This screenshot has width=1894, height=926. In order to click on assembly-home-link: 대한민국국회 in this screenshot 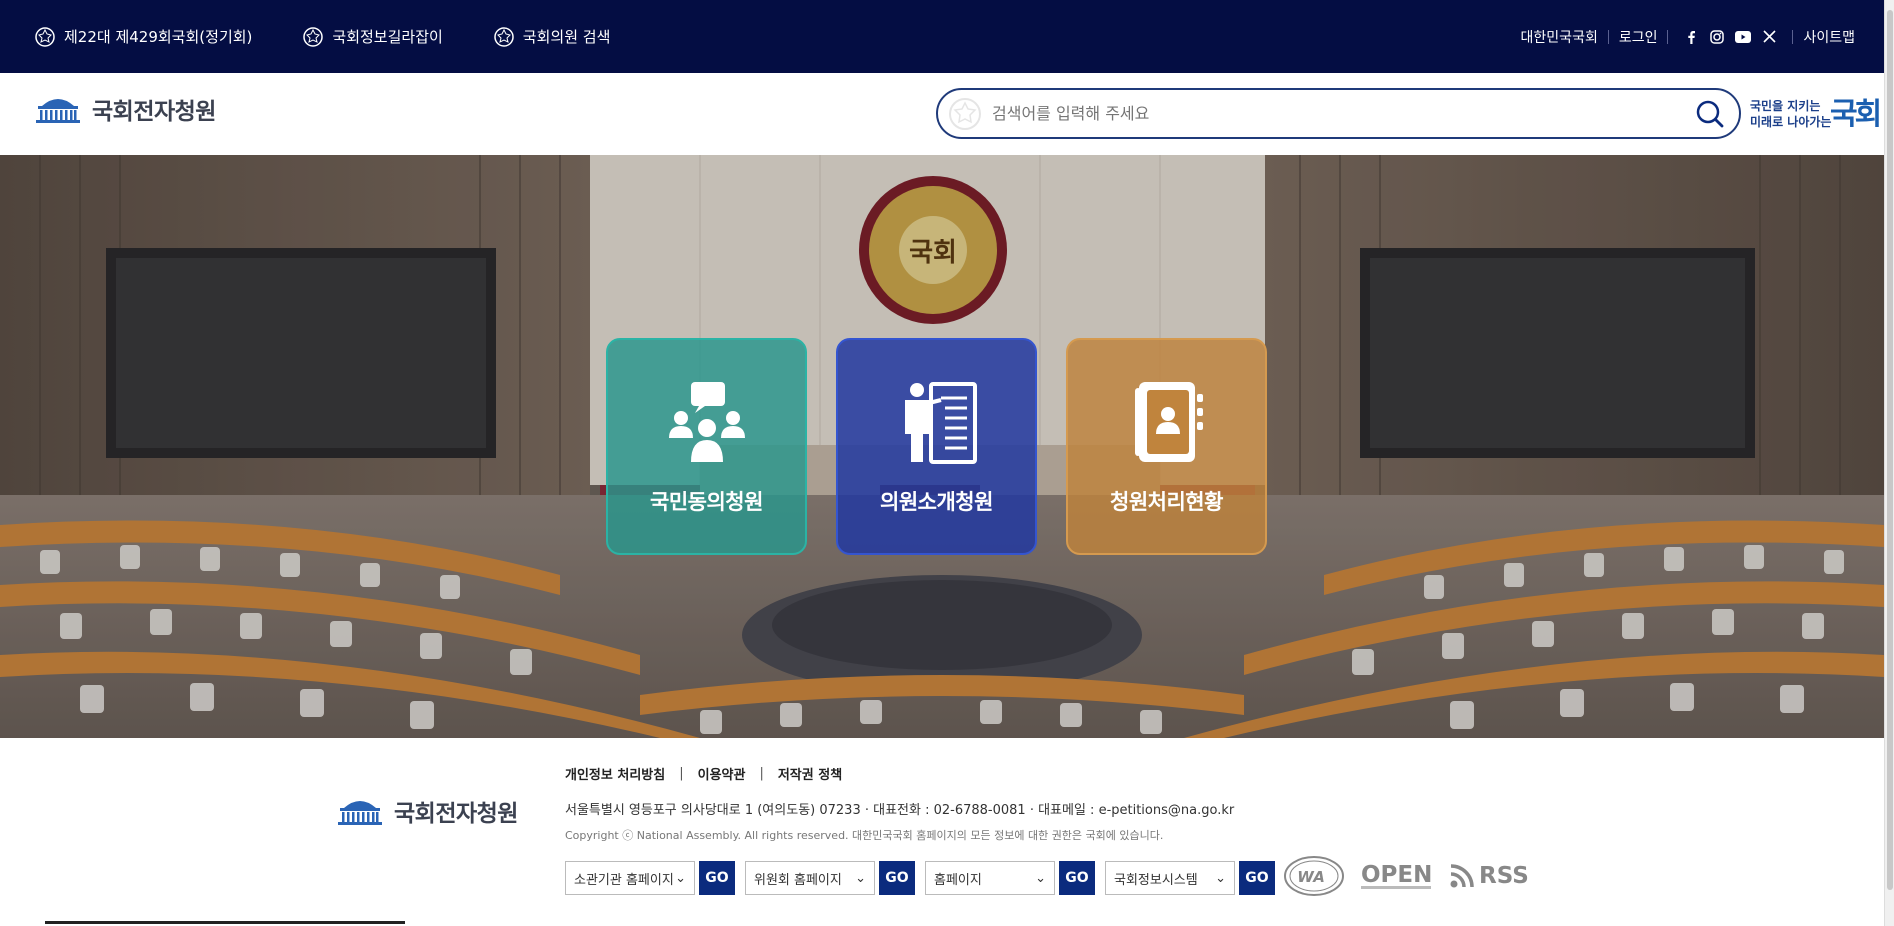, I will do `click(1559, 37)`.